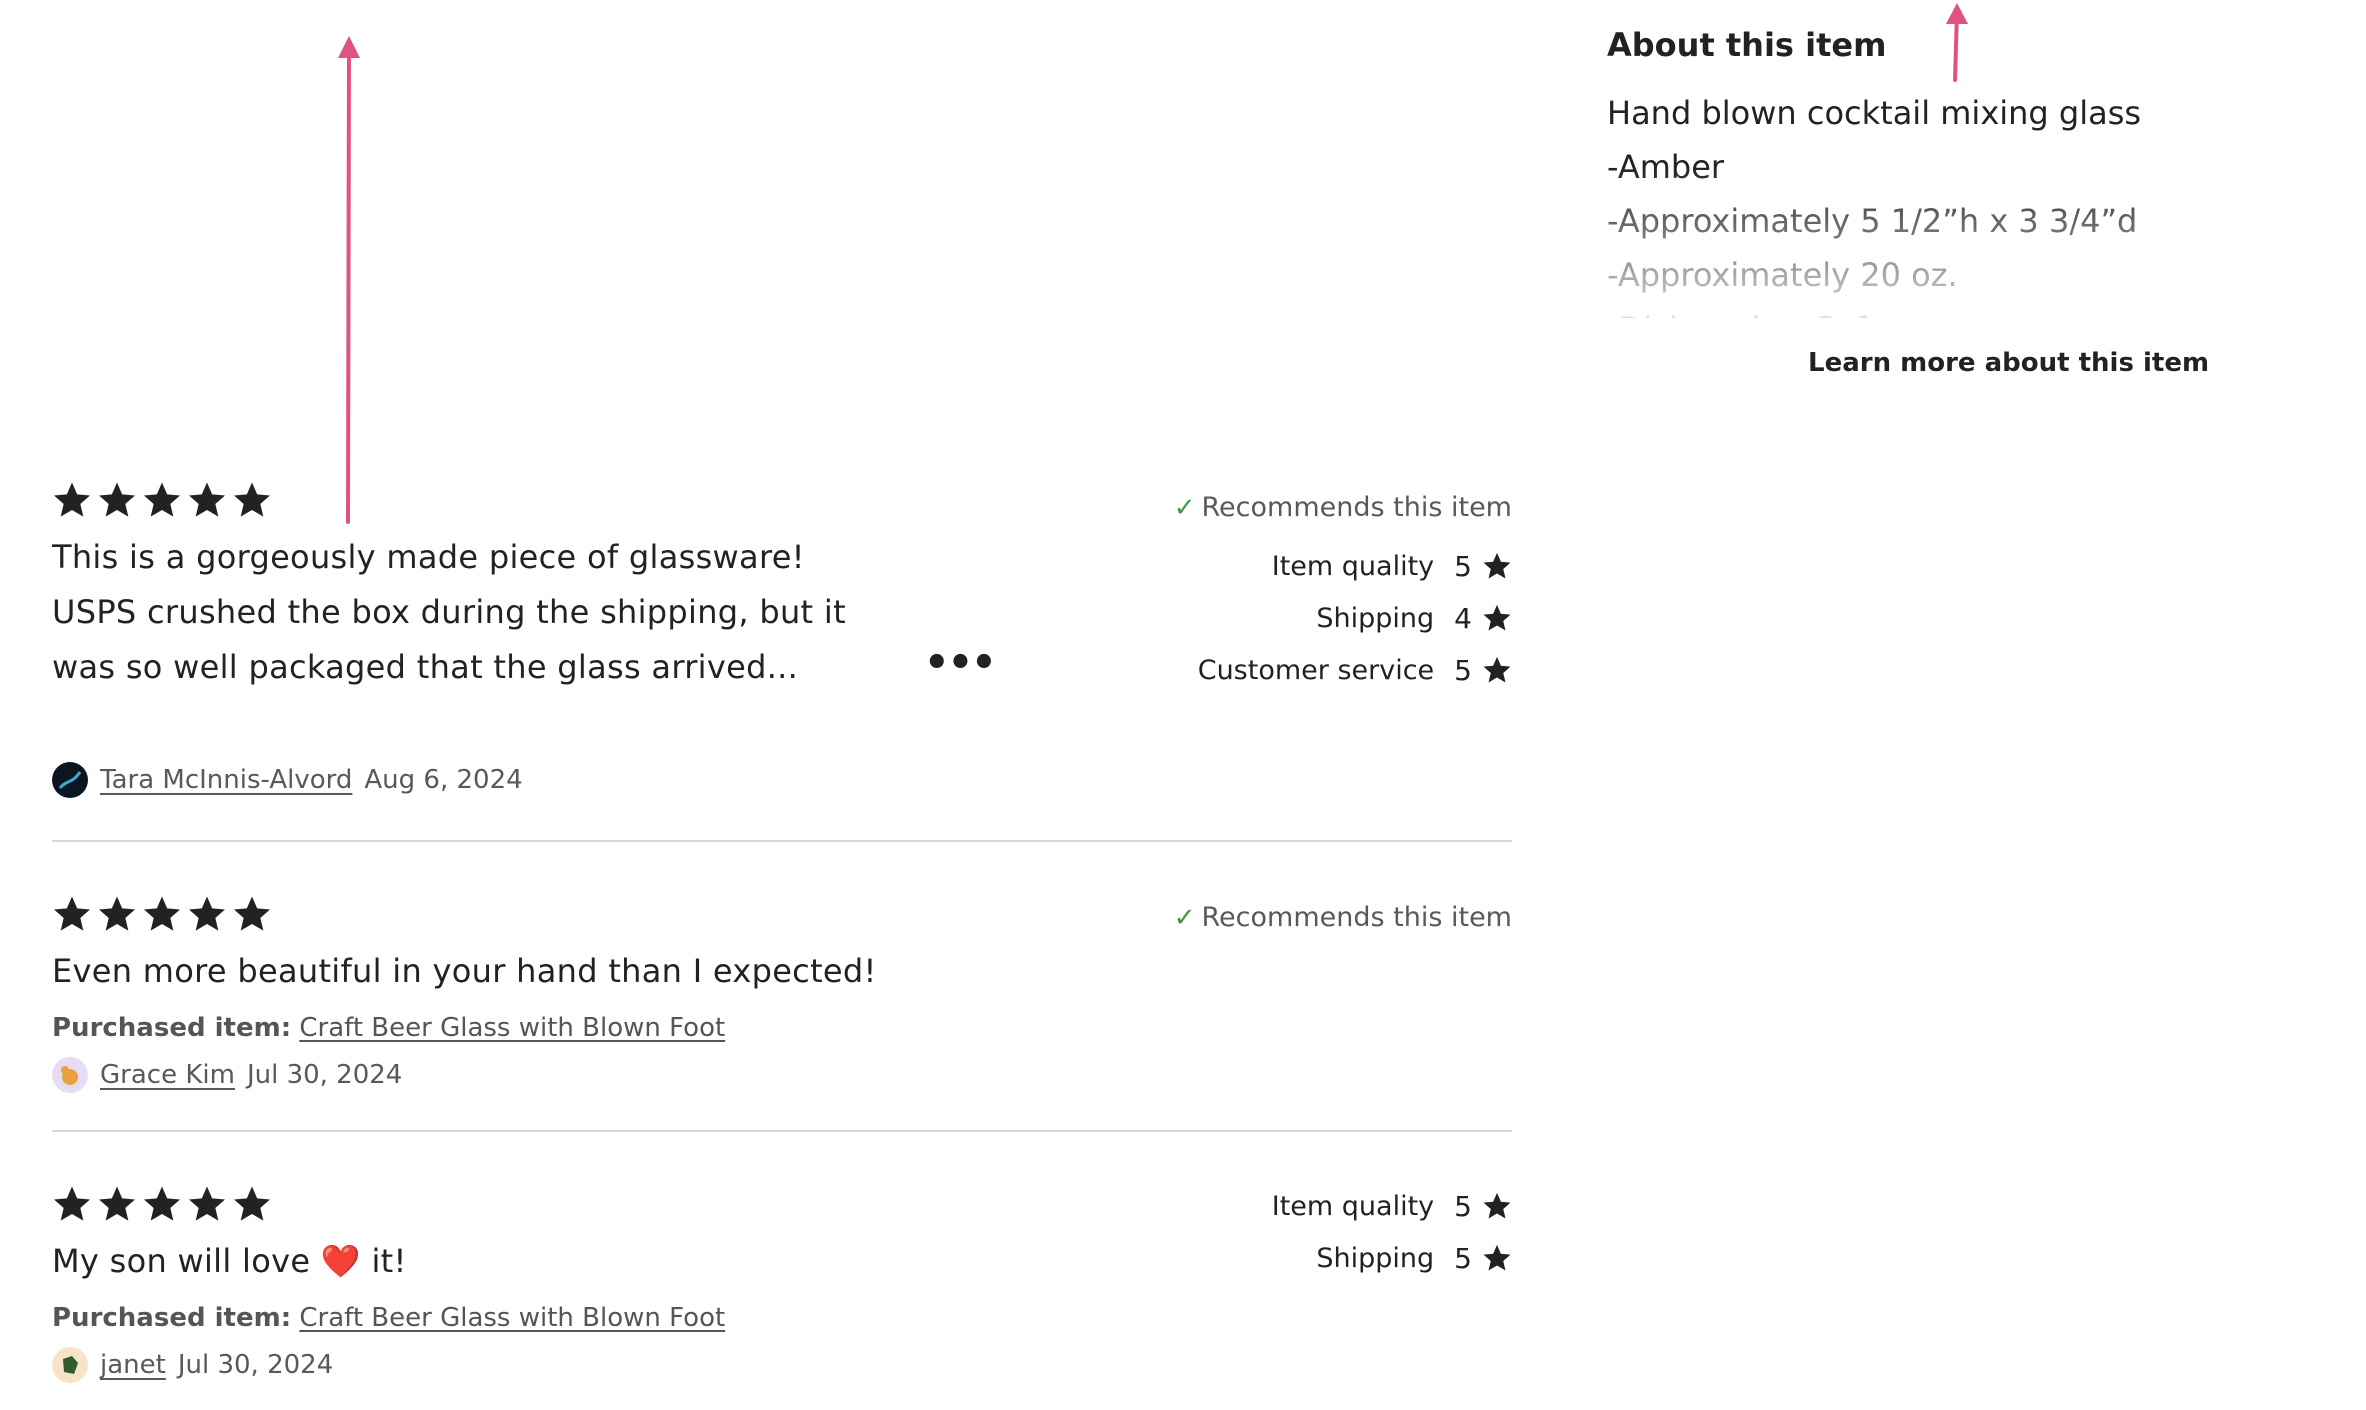  Describe the element at coordinates (1872, 221) in the screenshot. I see `about-line: -Approximately 5 1/2”h x 3 3/4”d` at that location.